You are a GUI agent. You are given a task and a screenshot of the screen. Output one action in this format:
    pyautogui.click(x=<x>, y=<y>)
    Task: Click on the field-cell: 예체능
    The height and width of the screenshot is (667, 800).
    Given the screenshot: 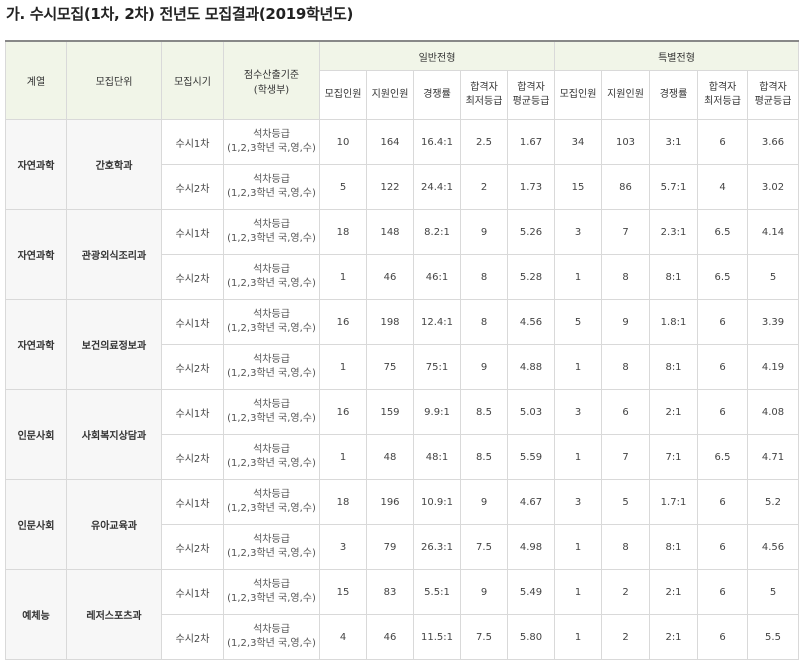 What is the action you would take?
    pyautogui.click(x=36, y=614)
    